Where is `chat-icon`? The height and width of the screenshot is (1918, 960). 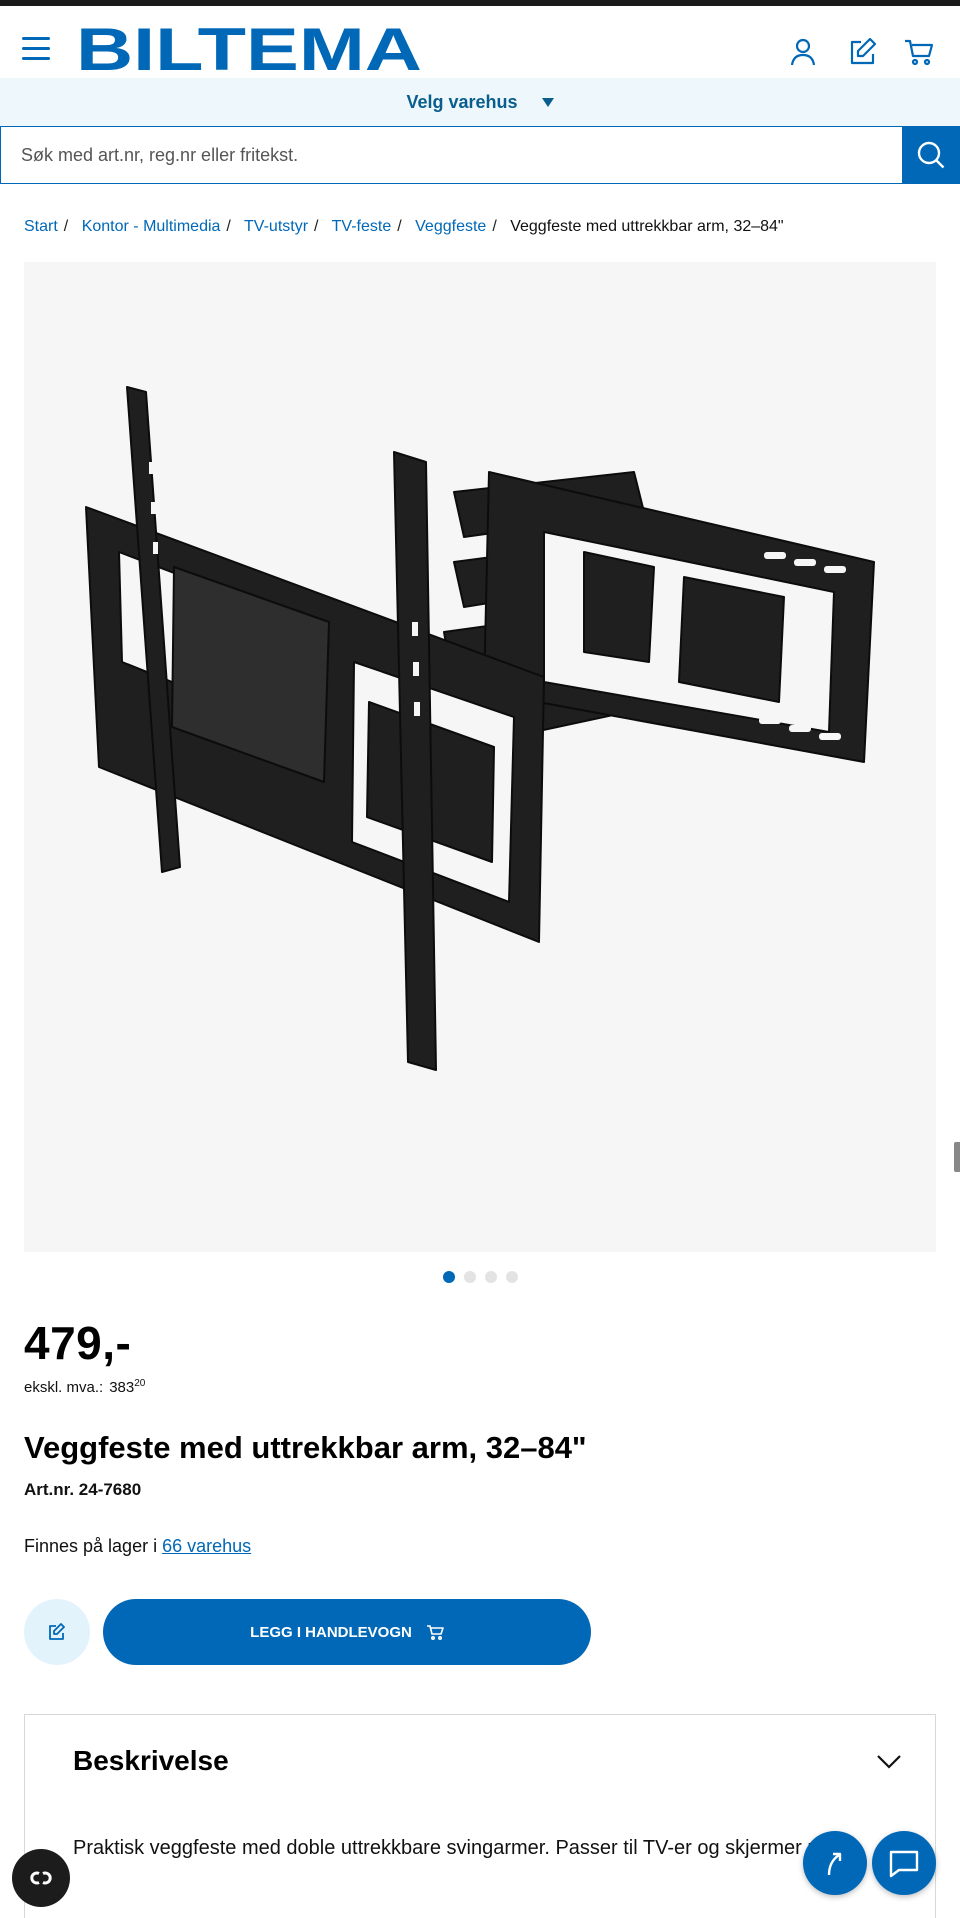 chat-icon is located at coordinates (904, 1864).